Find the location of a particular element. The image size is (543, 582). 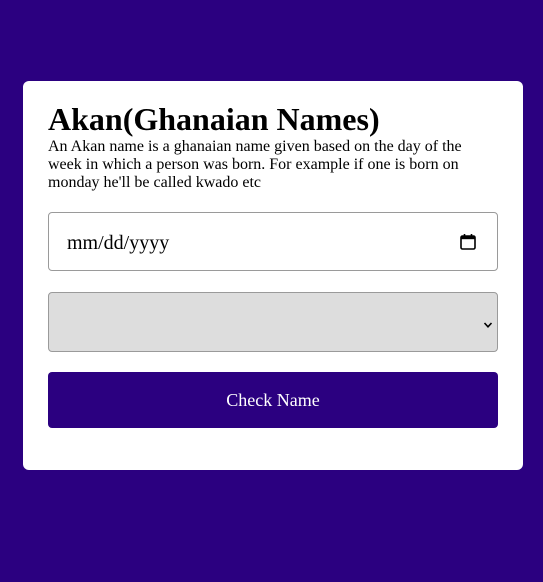

check-name-button: Check Name is located at coordinates (273, 400).